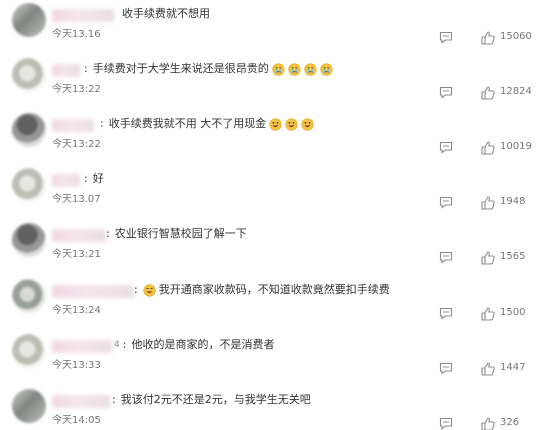  I want to click on comment-text-row: : 农业银行智慧校园了解一下, so click(176, 234).